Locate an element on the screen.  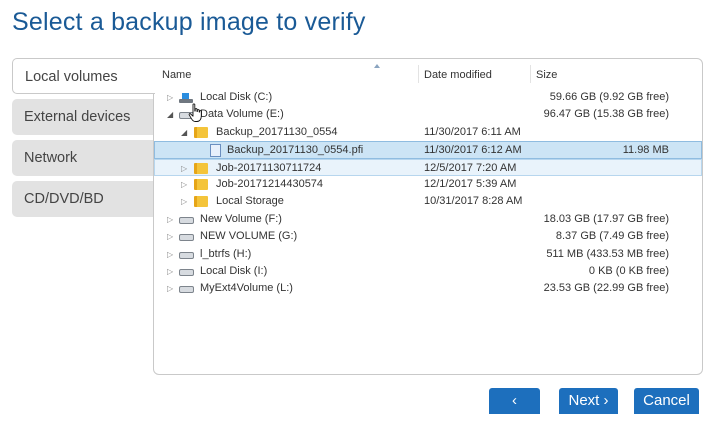
cancel-button: Cancel is located at coordinates (666, 401).